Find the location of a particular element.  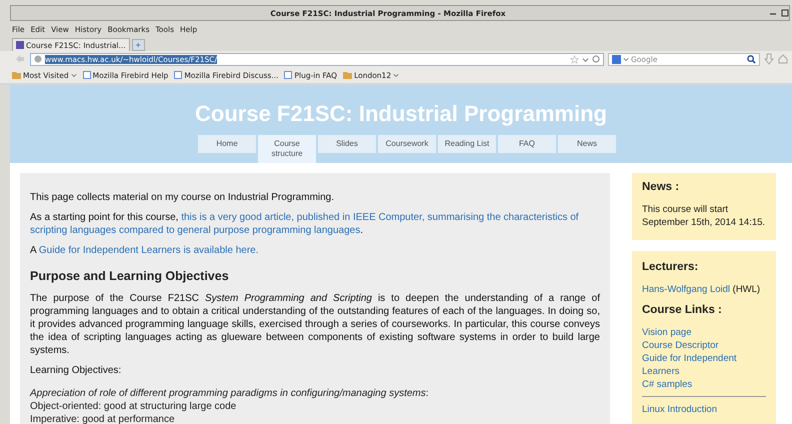

link: Guide for Independent Learners is available here. is located at coordinates (148, 250).